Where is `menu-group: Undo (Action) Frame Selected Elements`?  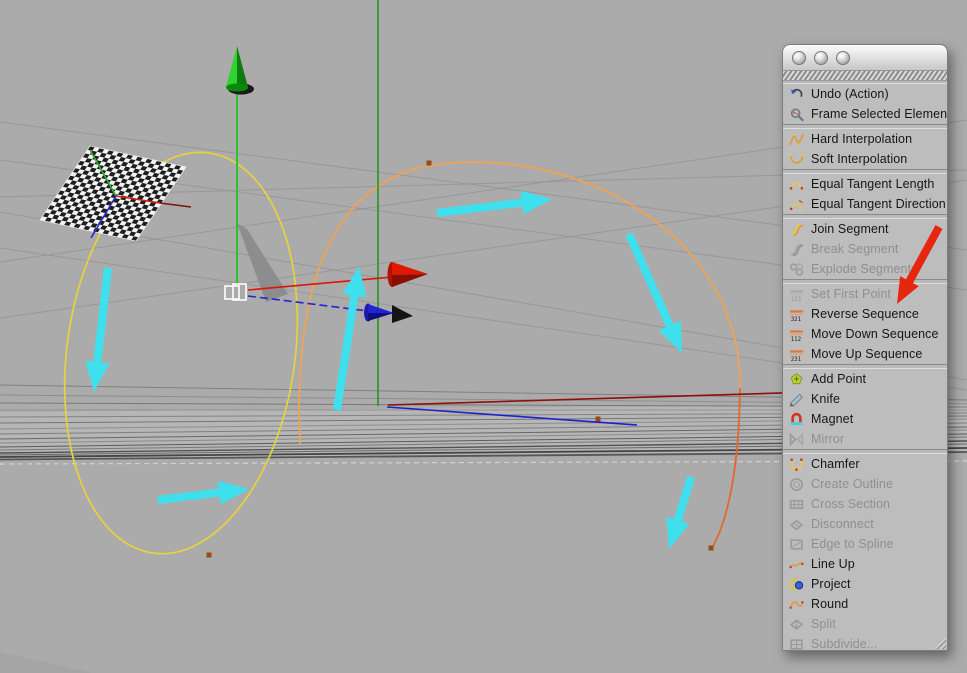 menu-group: Undo (Action) Frame Selected Elements is located at coordinates (865, 104).